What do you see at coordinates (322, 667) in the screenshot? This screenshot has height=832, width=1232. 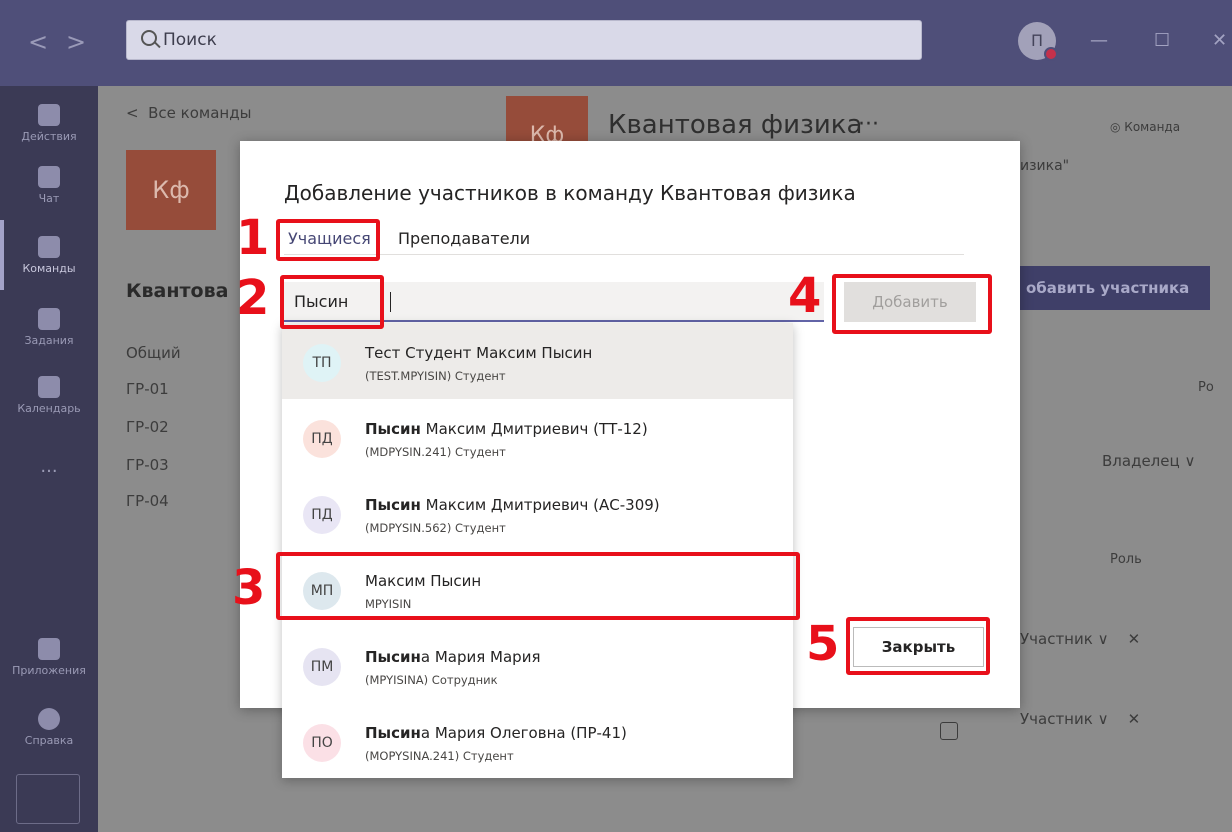 I see `avatar: ПМ` at bounding box center [322, 667].